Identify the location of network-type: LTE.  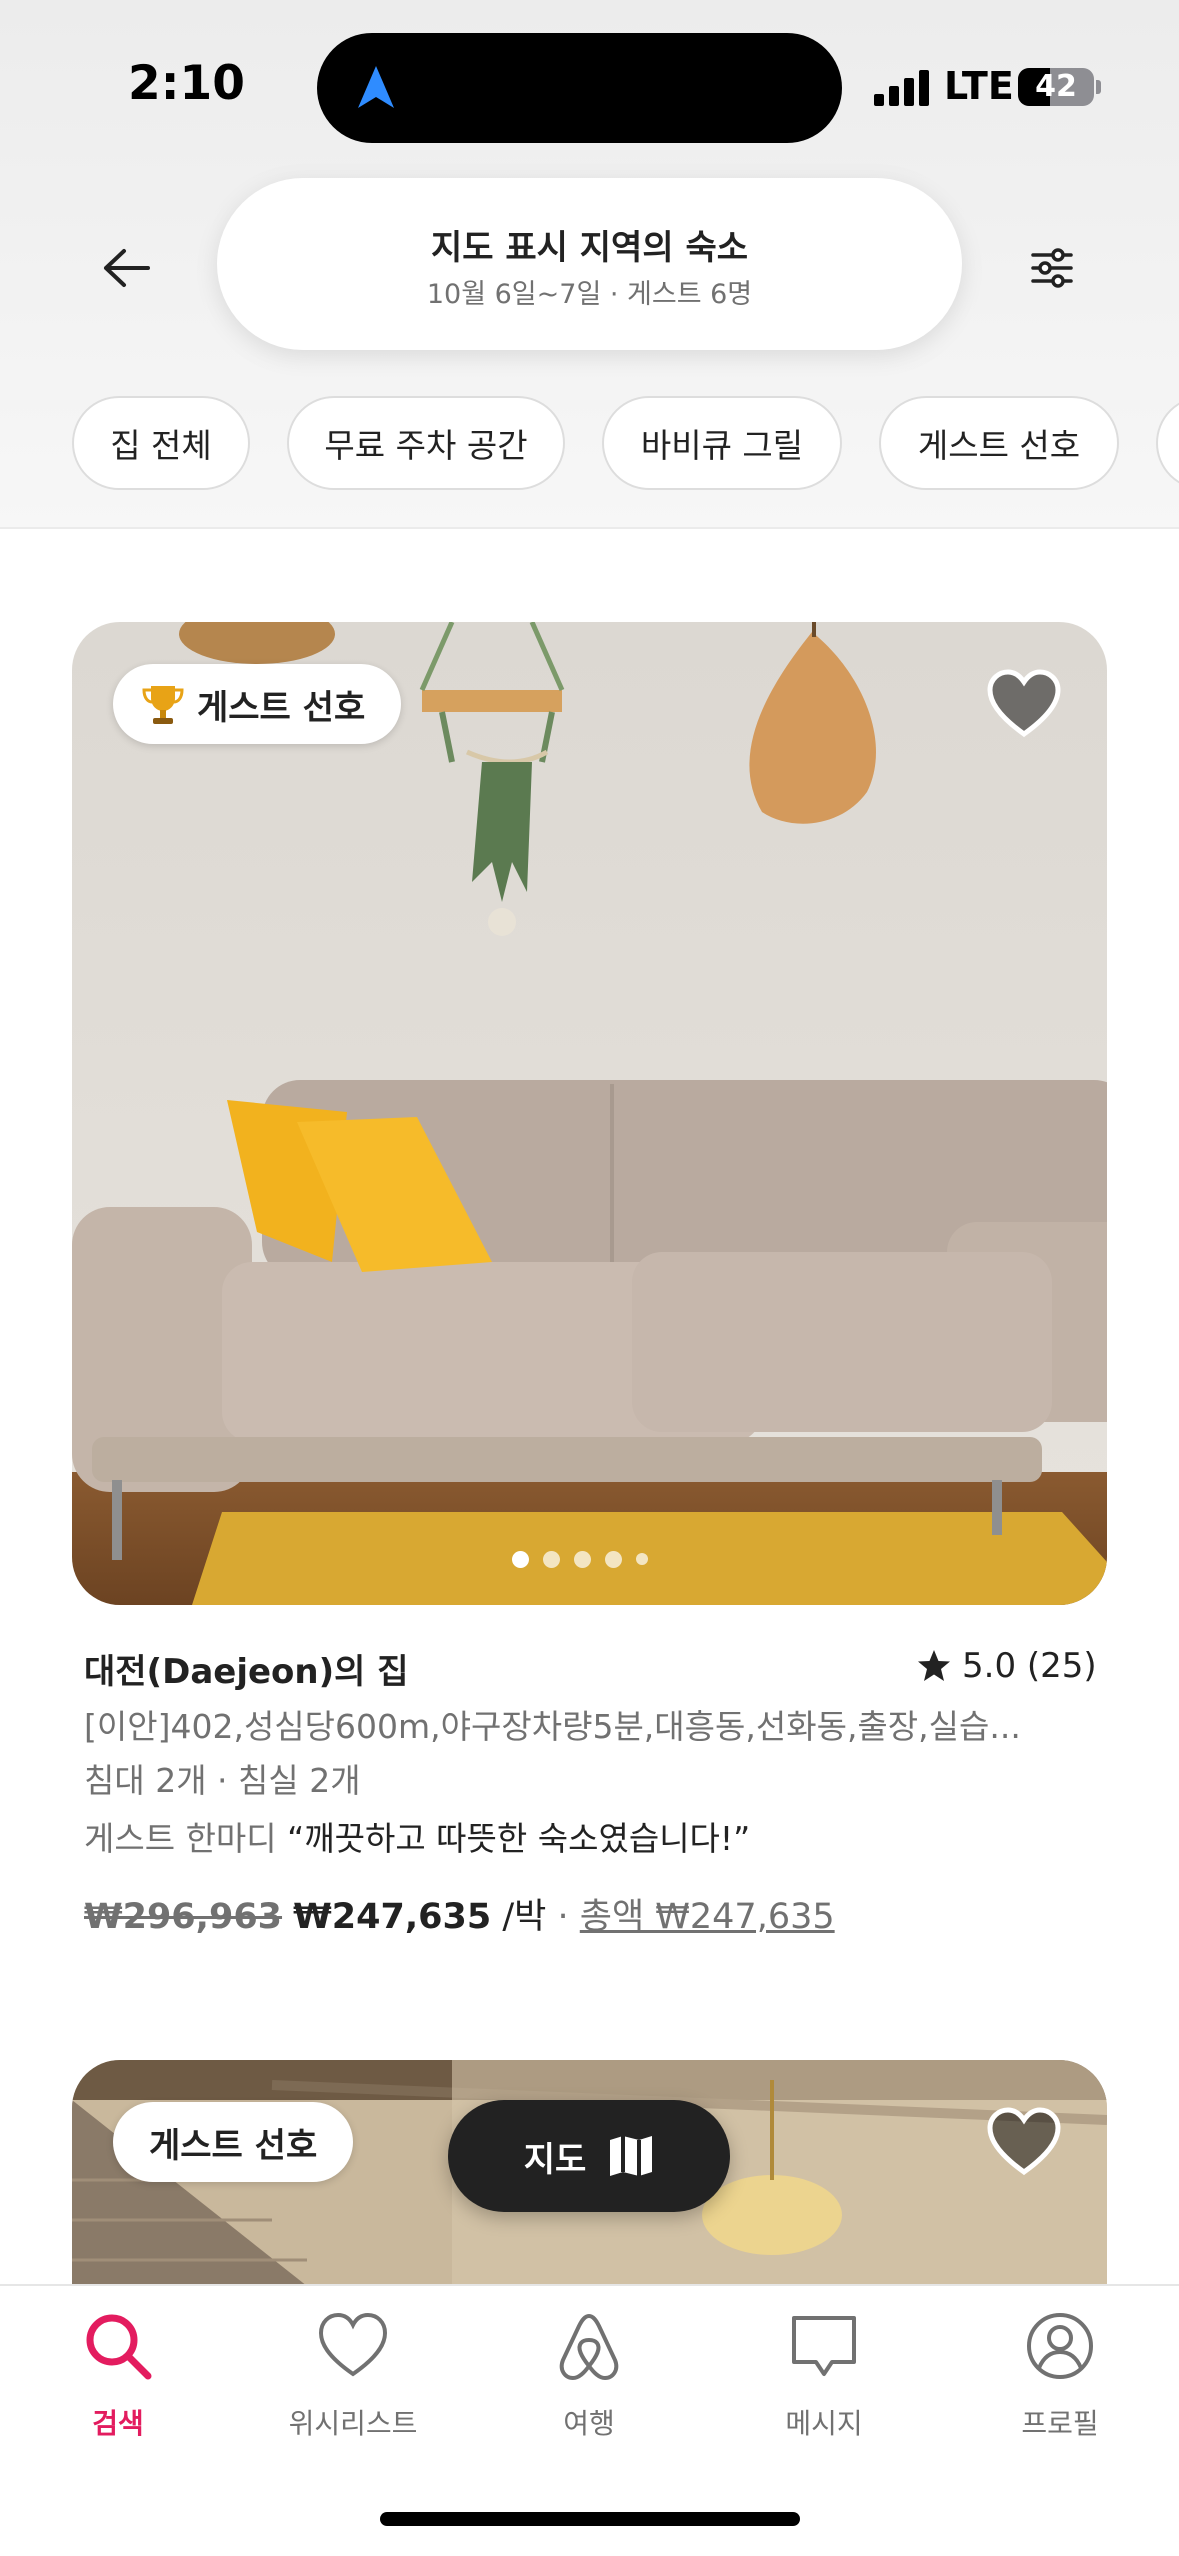
(979, 86).